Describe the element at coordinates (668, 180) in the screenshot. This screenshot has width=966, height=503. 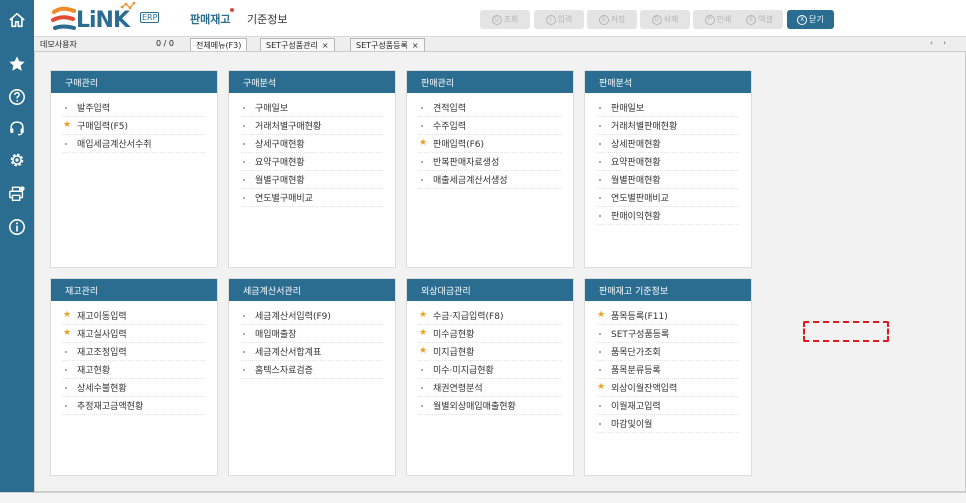
I see `menu-item: 월별판매현황` at that location.